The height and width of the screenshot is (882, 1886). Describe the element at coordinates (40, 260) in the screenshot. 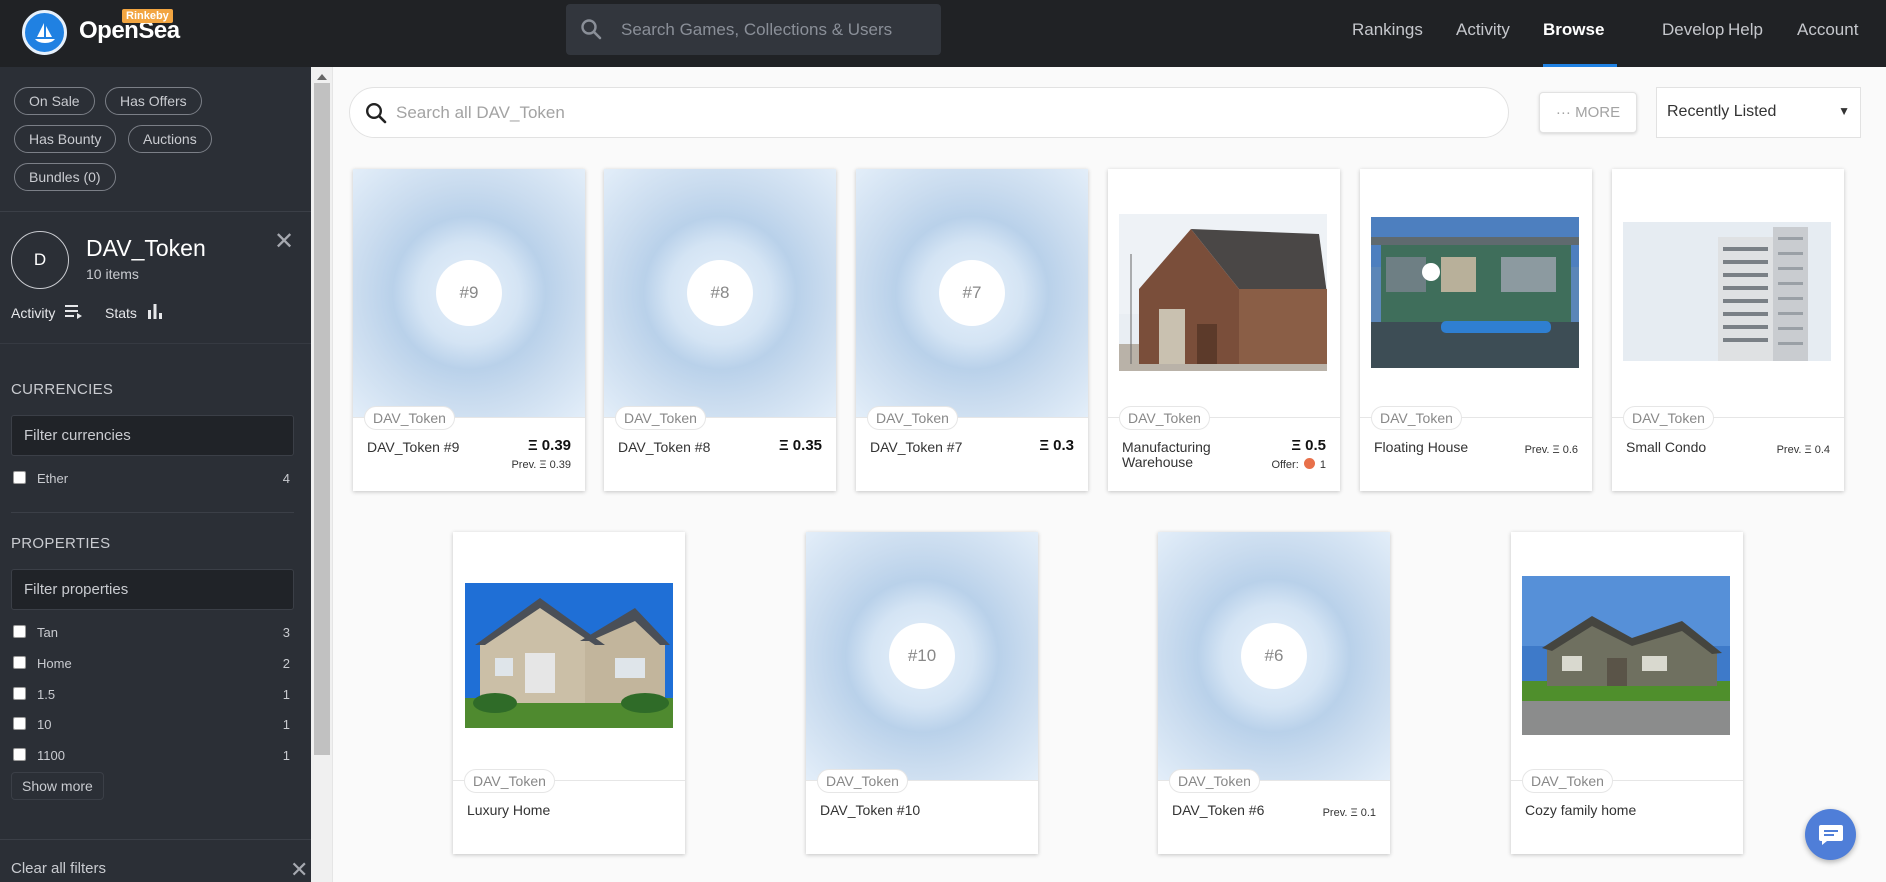

I see `collection-avatar: D` at that location.